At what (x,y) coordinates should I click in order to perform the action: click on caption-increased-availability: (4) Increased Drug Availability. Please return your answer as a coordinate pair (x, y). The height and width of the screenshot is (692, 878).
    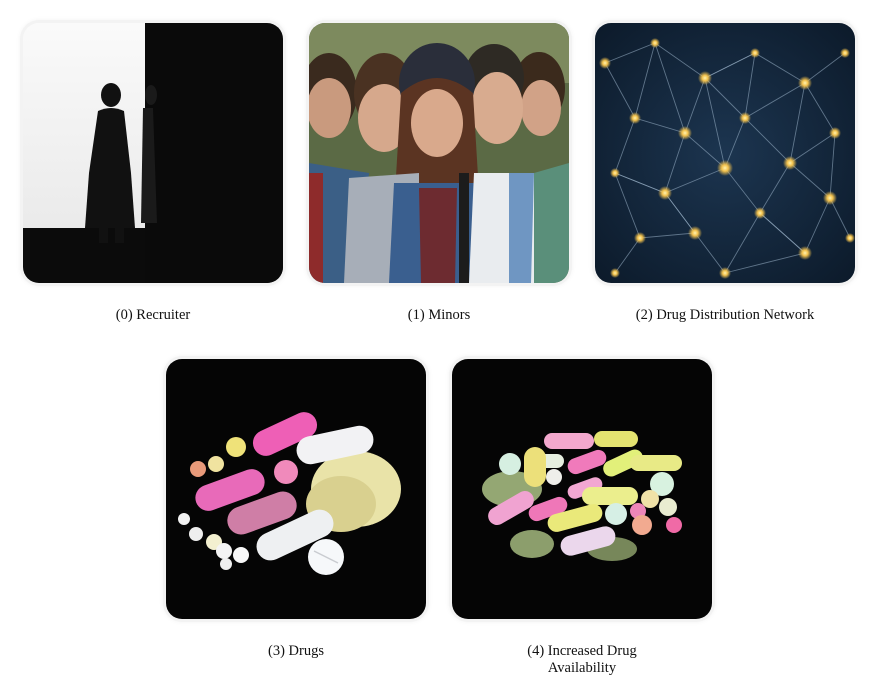
    Looking at the image, I should click on (582, 659).